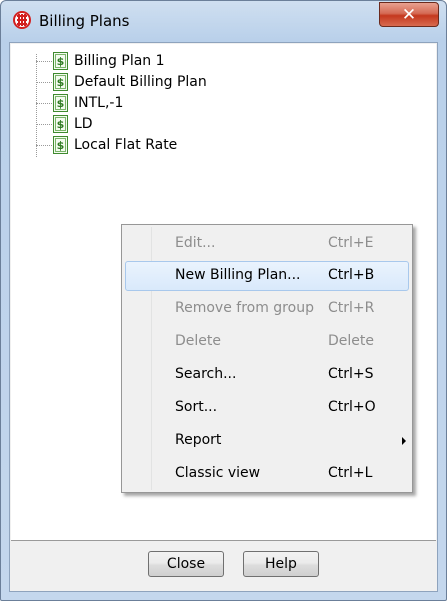 This screenshot has width=447, height=601. I want to click on tree-item-label: Default Billing Plan, so click(140, 82).